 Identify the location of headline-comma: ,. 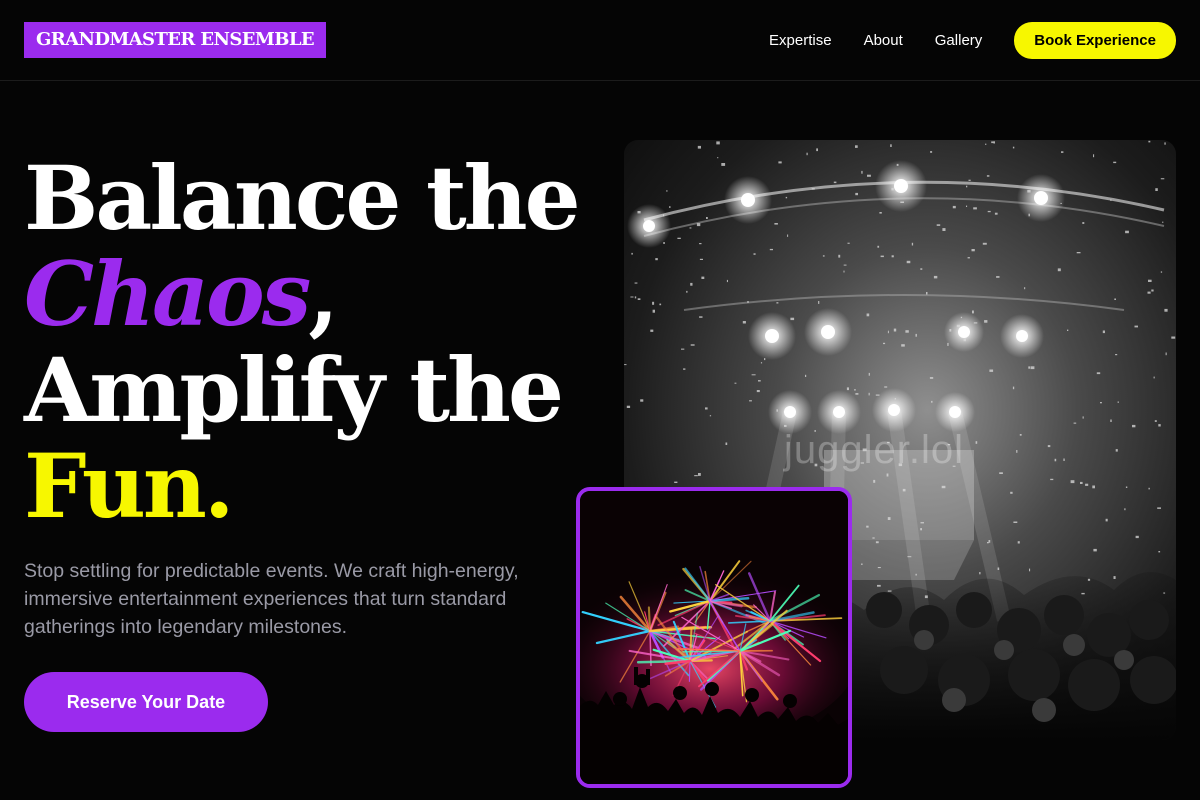
(323, 294).